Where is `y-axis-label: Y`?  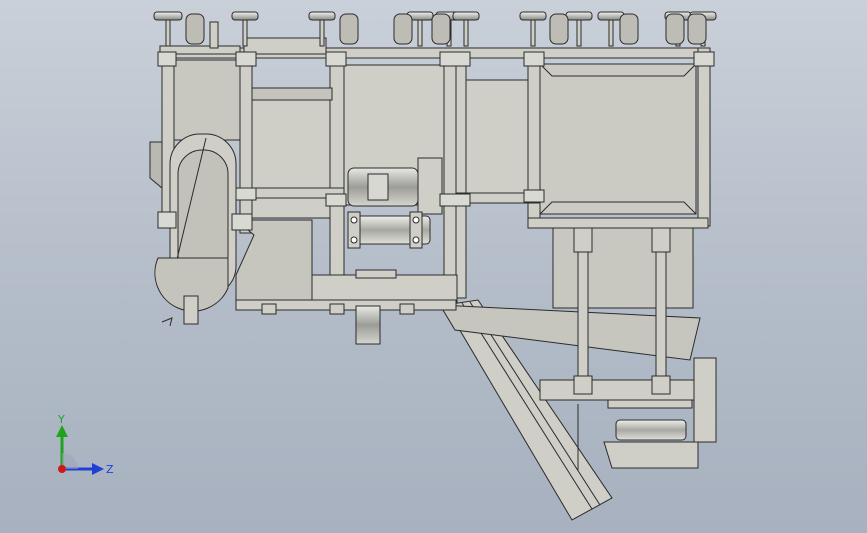
y-axis-label: Y is located at coordinates (61, 419).